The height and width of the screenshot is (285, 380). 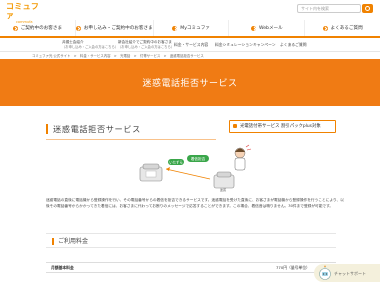 What do you see at coordinates (190, 51) in the screenshot?
I see `subnav-divider` at bounding box center [190, 51].